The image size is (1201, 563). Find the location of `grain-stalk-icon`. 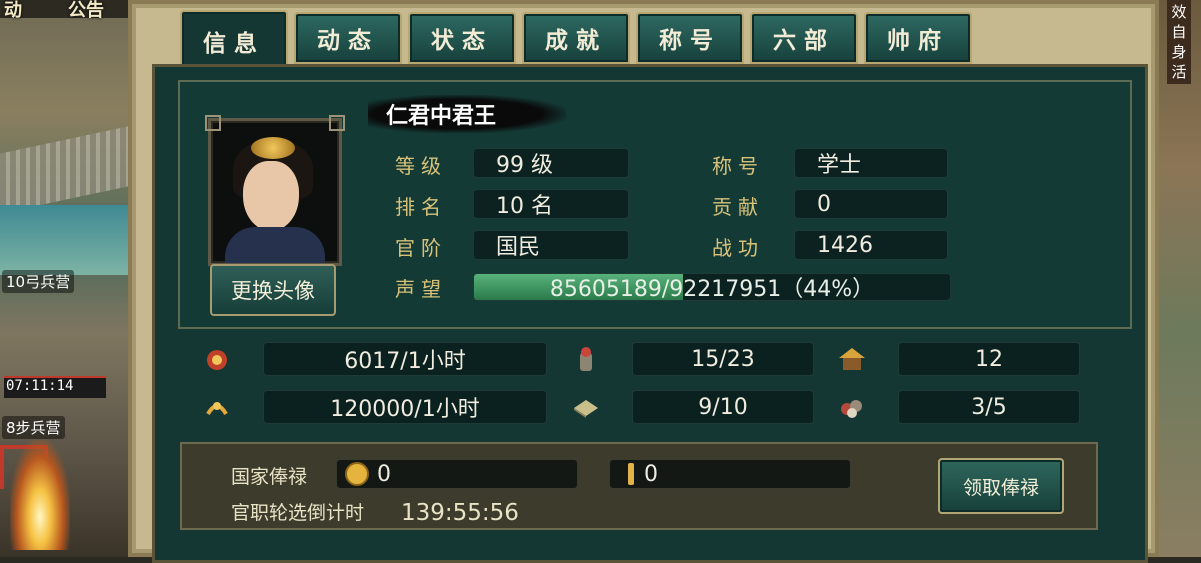

grain-stalk-icon is located at coordinates (631, 474).